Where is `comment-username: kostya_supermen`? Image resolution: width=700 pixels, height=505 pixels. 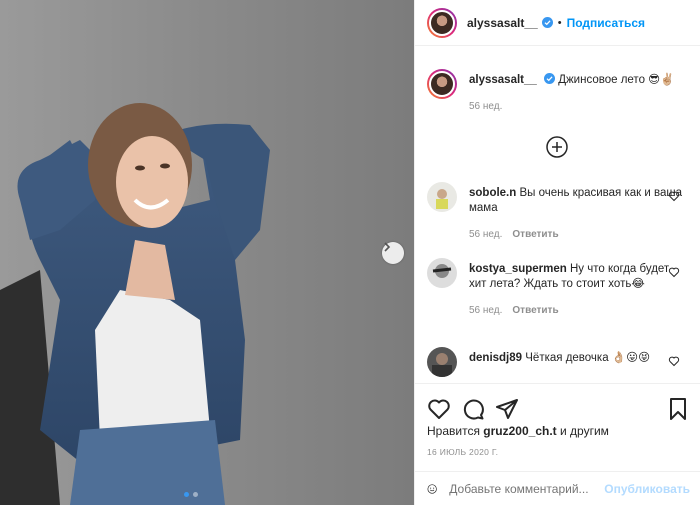
comment-username: kostya_supermen is located at coordinates (518, 269).